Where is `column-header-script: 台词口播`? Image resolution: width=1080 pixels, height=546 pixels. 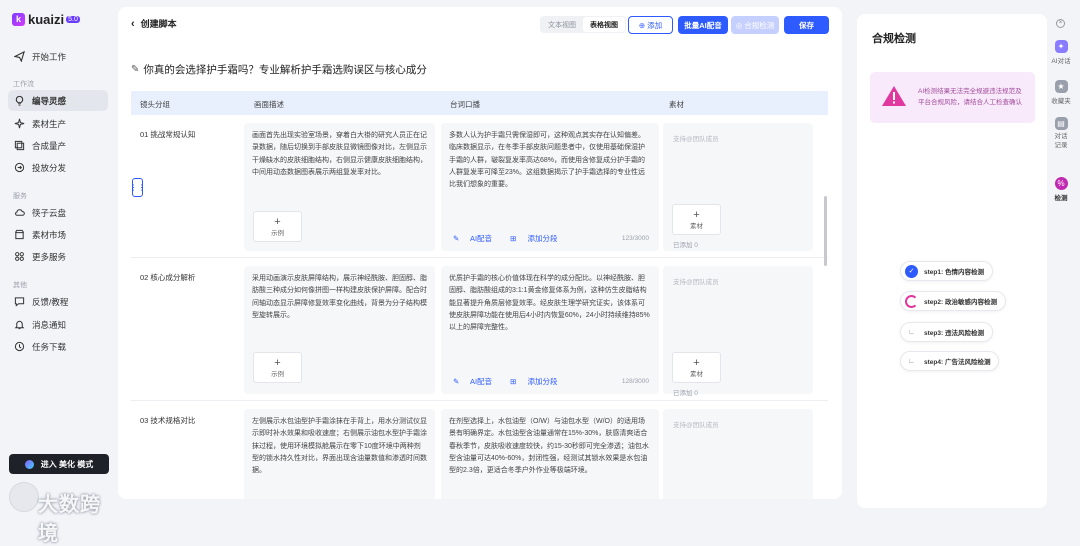 column-header-script: 台词口播 is located at coordinates (465, 104).